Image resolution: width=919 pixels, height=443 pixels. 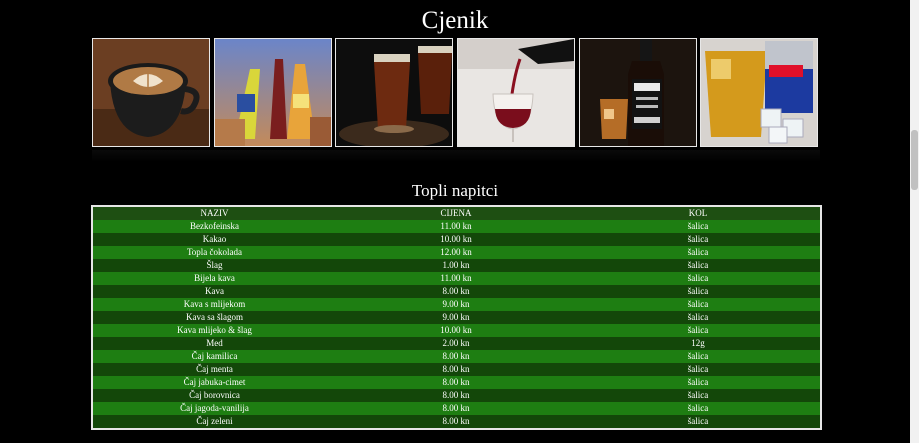 What do you see at coordinates (455, 190) in the screenshot?
I see `section-title: Topli napitci` at bounding box center [455, 190].